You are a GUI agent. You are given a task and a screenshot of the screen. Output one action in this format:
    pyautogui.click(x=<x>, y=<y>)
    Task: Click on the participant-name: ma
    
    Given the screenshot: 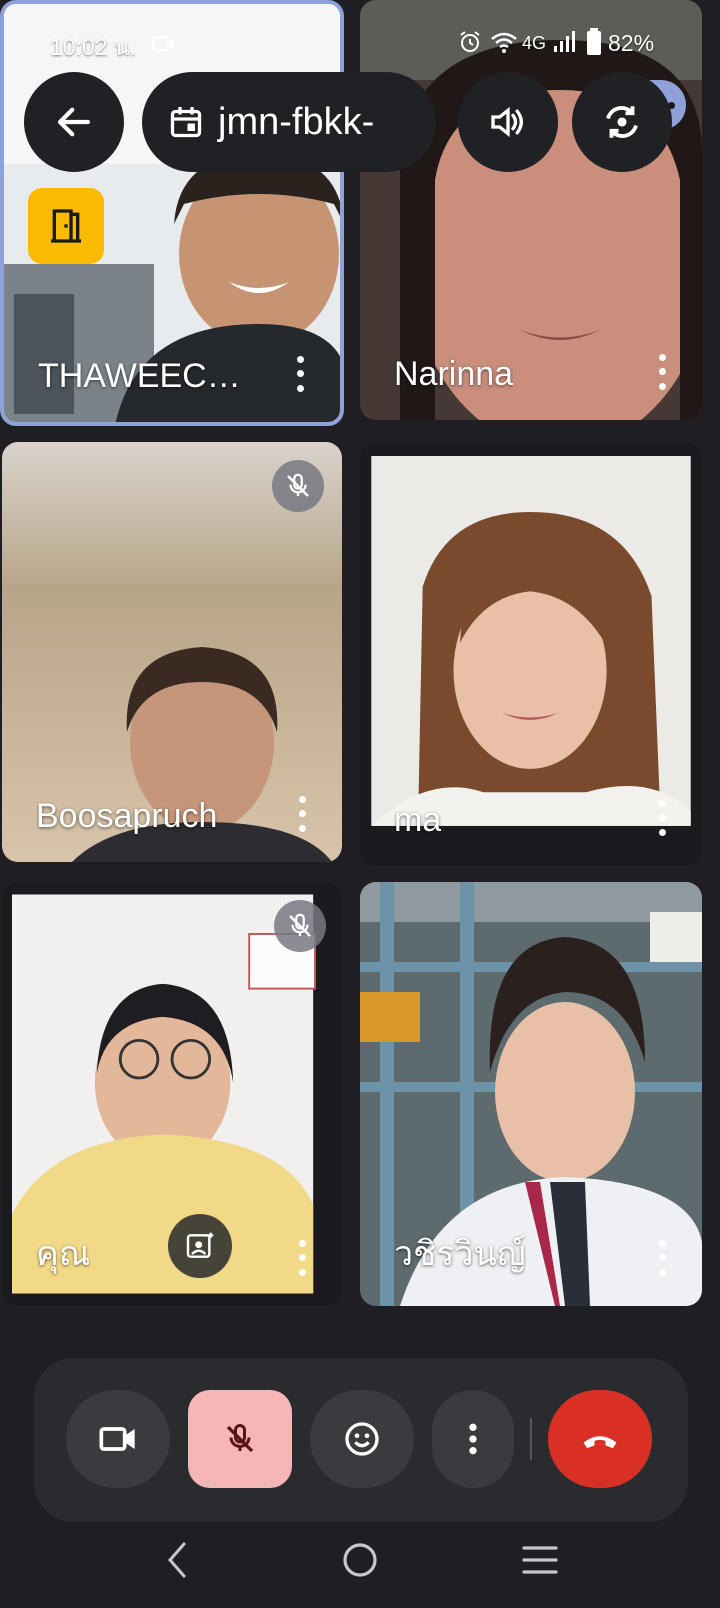 What is the action you would take?
    pyautogui.click(x=418, y=820)
    